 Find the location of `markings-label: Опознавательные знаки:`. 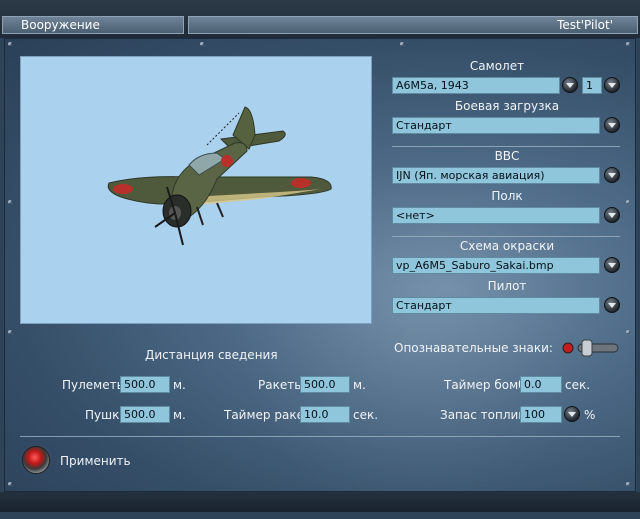

markings-label: Опознавательные знаки: is located at coordinates (473, 348).